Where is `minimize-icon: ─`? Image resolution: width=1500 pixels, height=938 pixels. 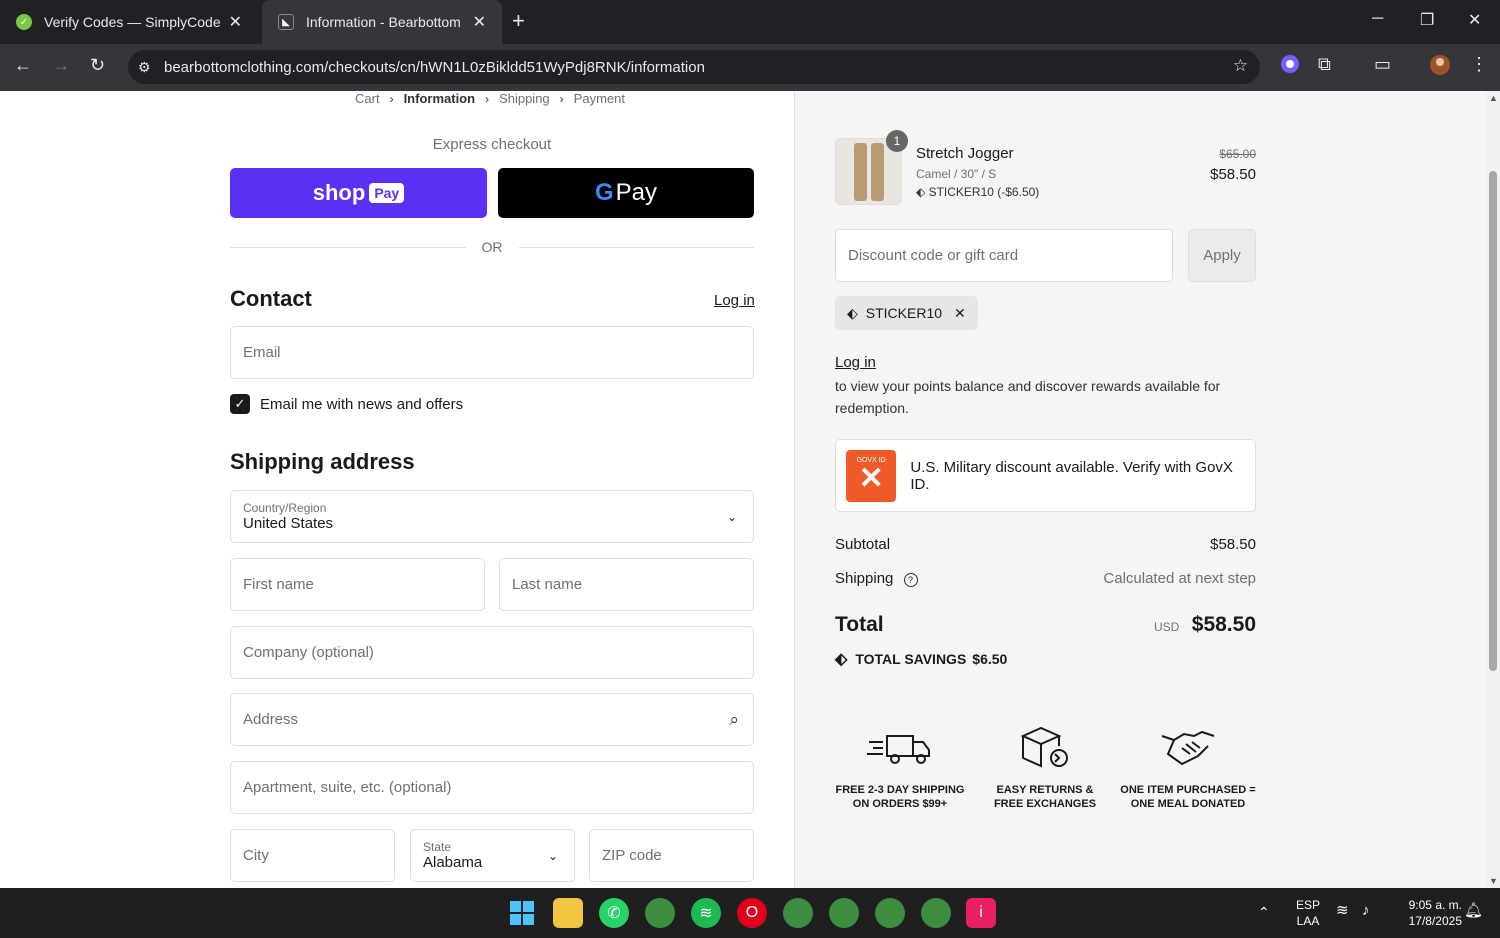
minimize-icon: ─ is located at coordinates (1377, 19).